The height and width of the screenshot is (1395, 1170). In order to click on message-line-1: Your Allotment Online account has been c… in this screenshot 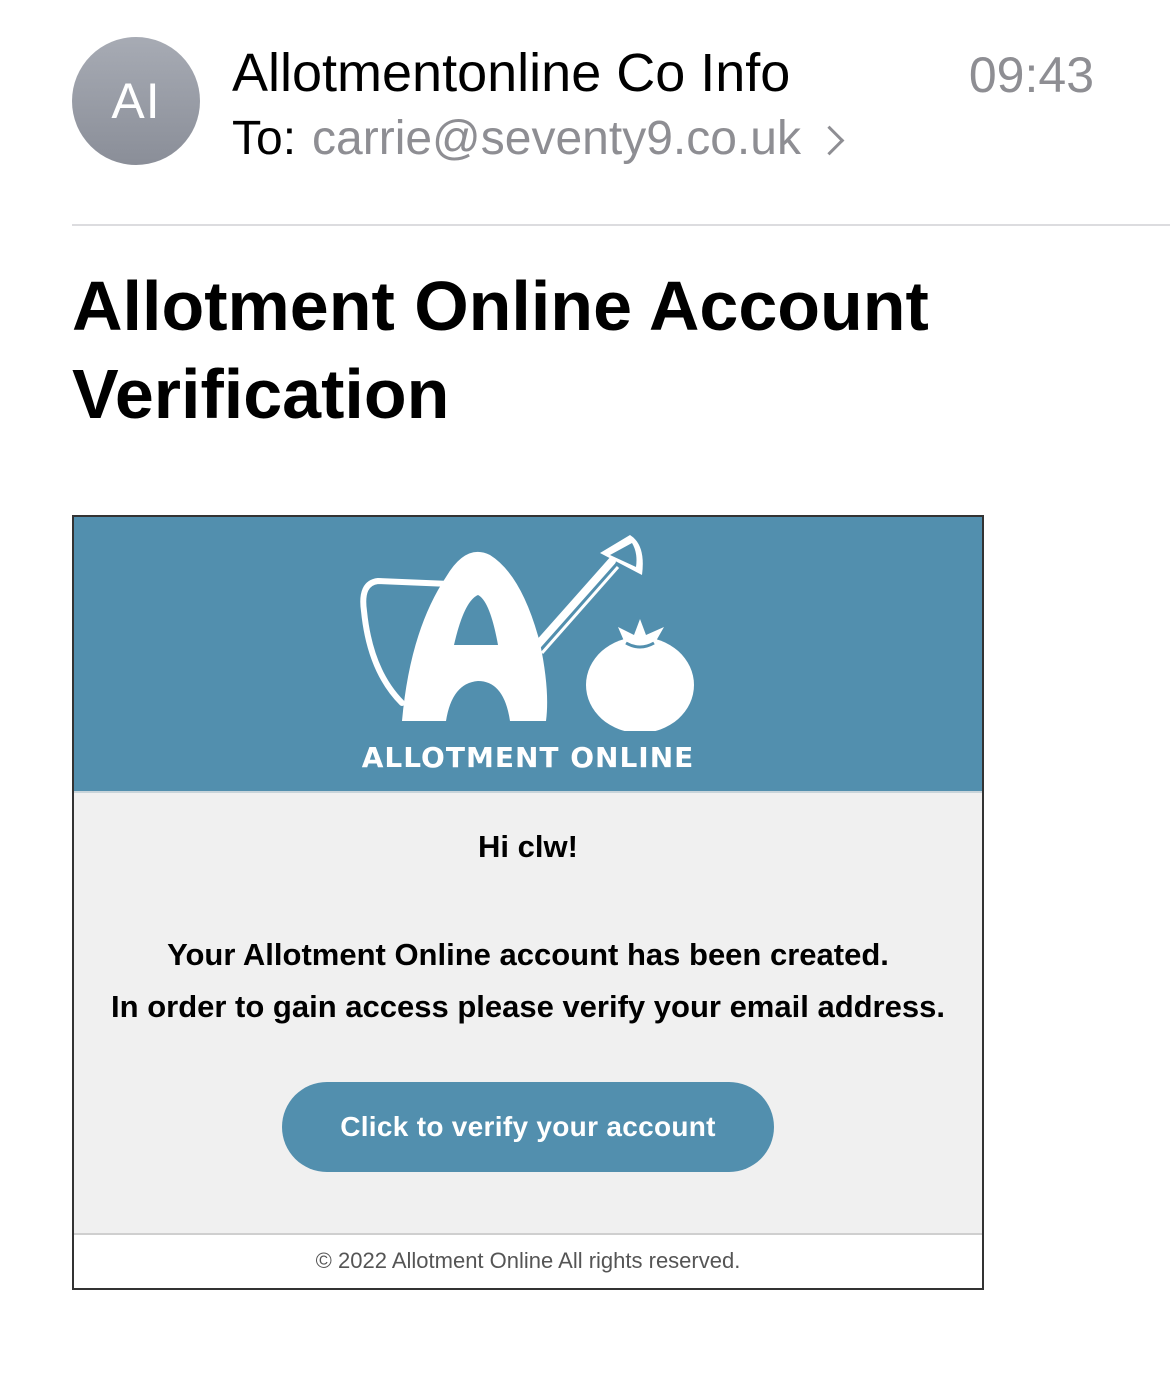, I will do `click(528, 954)`.